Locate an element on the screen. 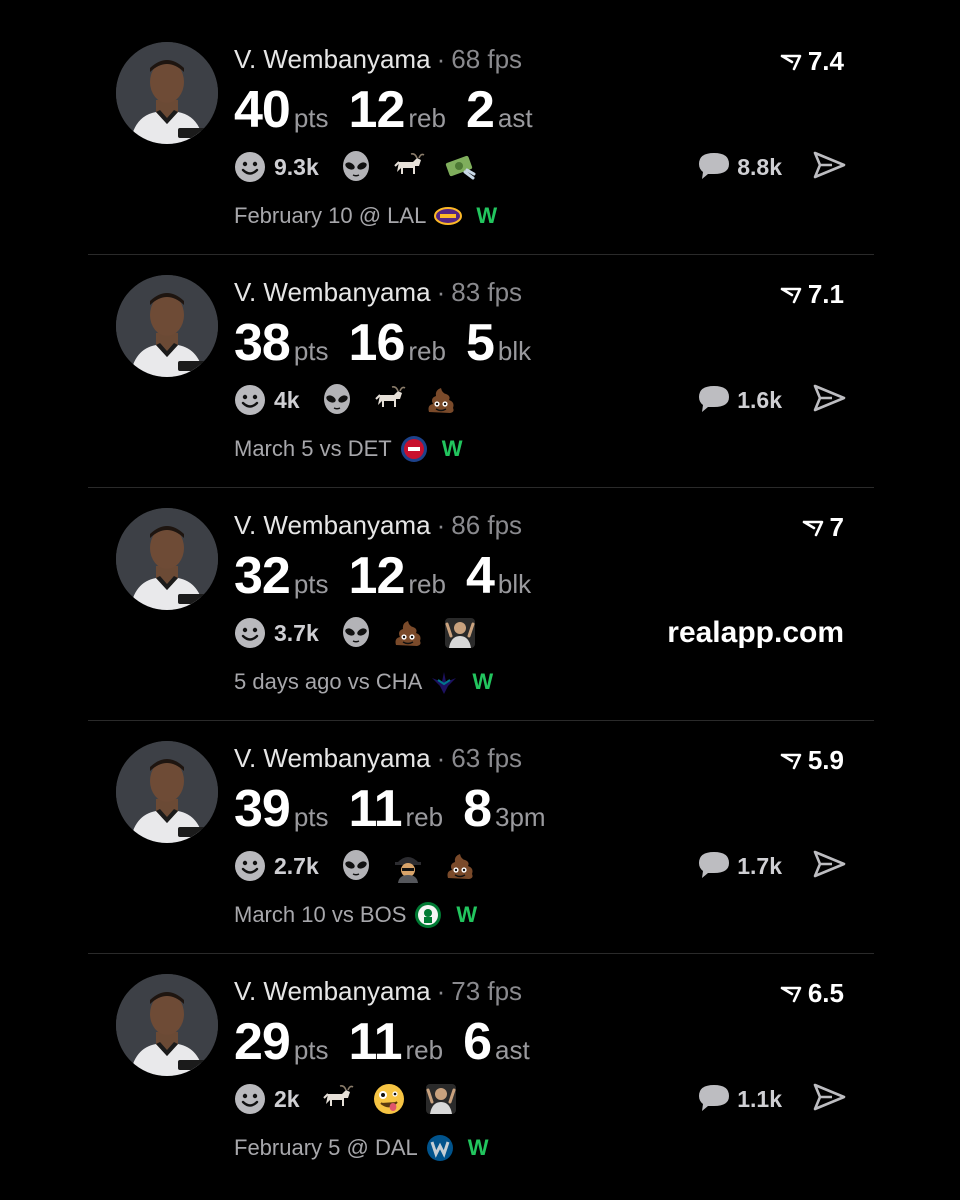 This screenshot has width=960, height=1200. pistons-logo-icon is located at coordinates (414, 449).